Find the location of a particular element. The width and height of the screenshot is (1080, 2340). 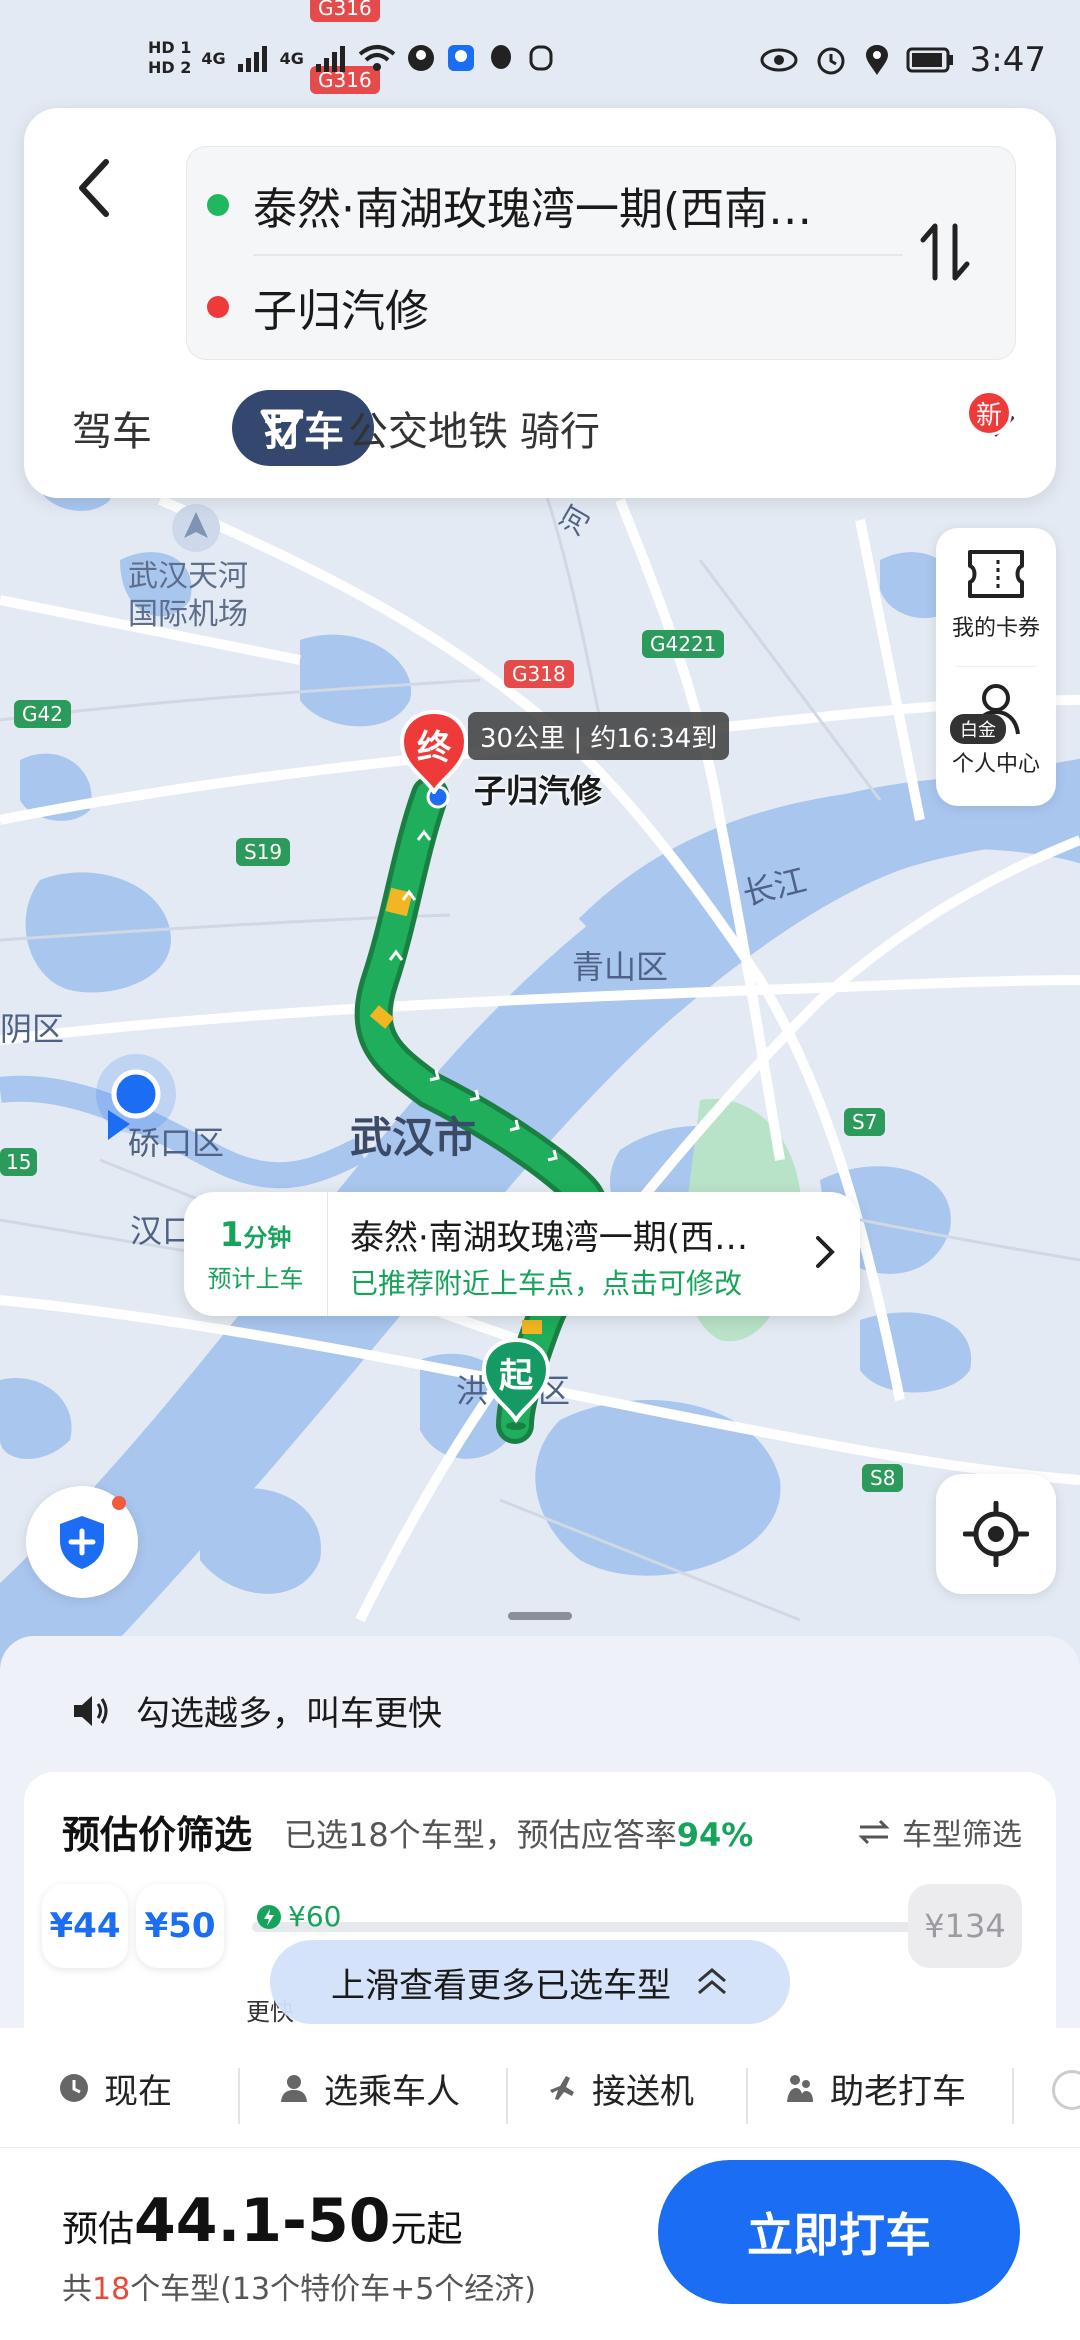

hand-status-icon is located at coordinates (541, 58).